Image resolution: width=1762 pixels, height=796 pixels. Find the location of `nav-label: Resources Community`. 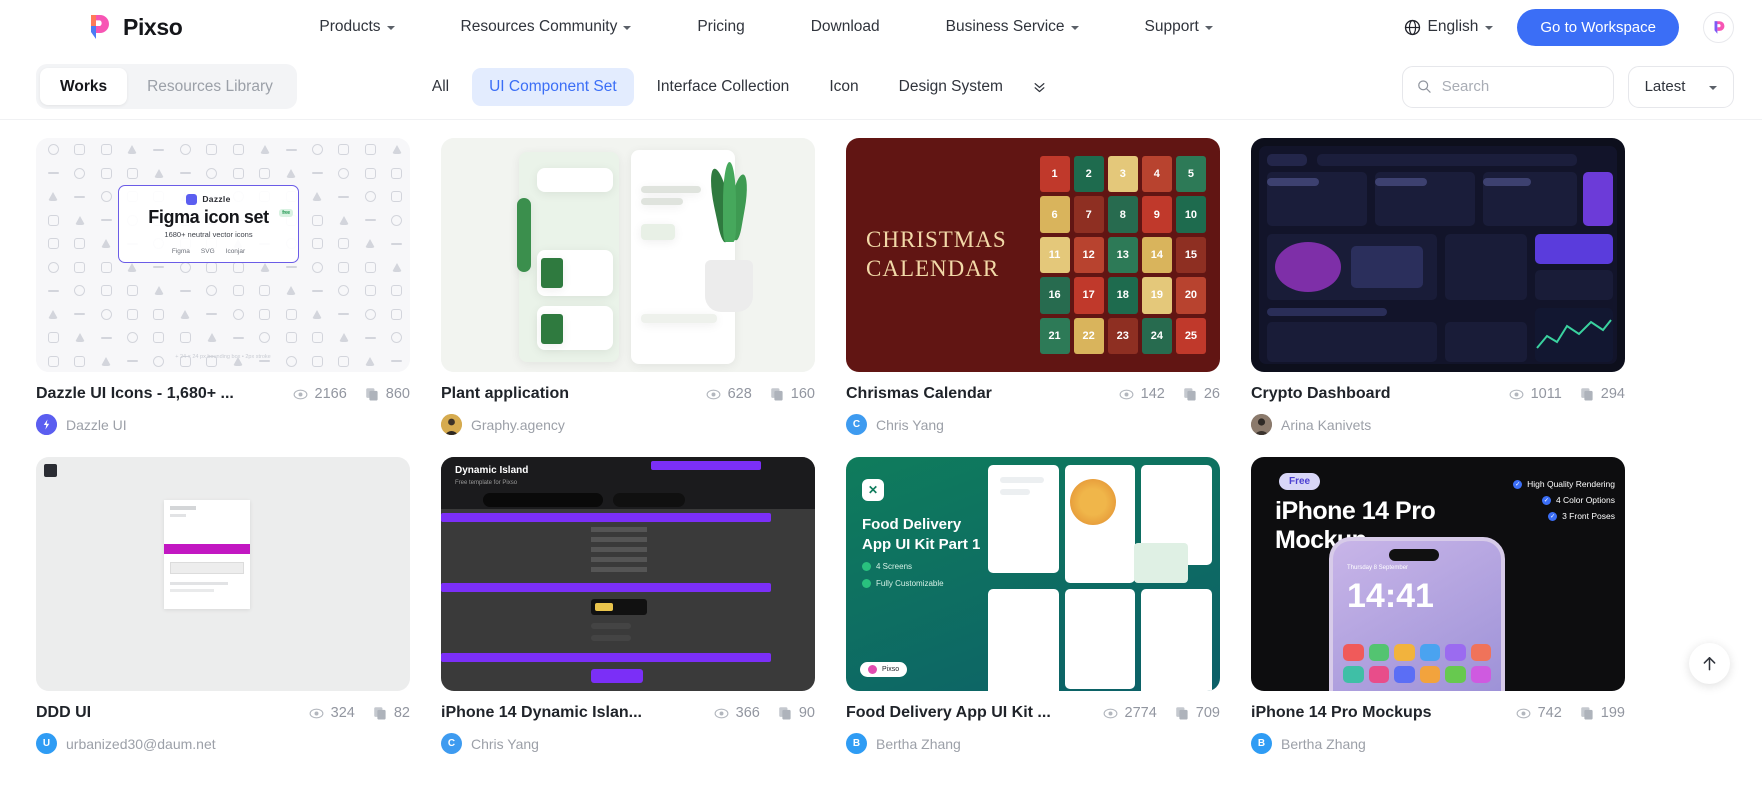

nav-label: Resources Community is located at coordinates (539, 26).